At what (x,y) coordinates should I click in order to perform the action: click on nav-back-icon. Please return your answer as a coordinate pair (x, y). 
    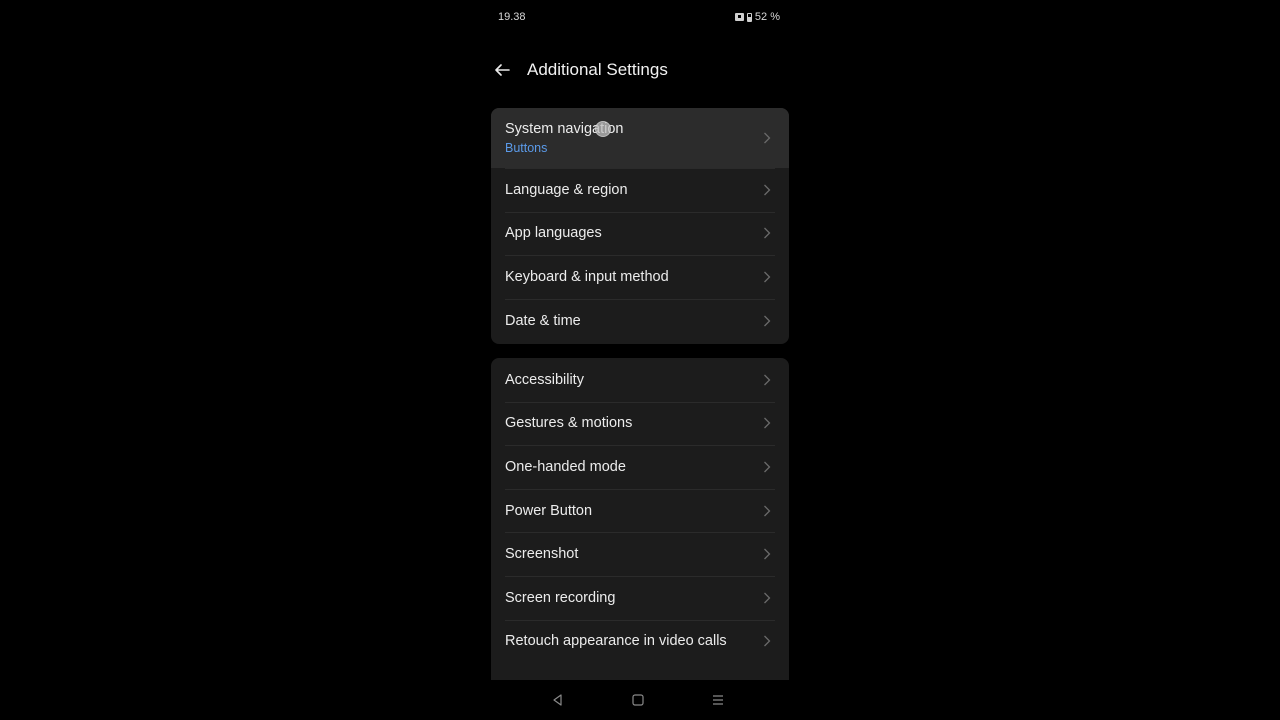
    Looking at the image, I should click on (558, 700).